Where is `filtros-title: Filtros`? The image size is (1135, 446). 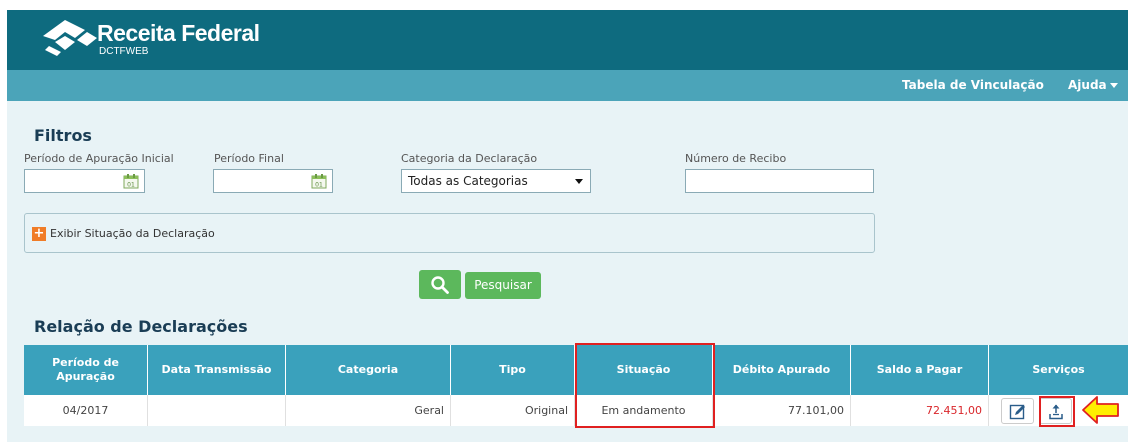 filtros-title: Filtros is located at coordinates (63, 135).